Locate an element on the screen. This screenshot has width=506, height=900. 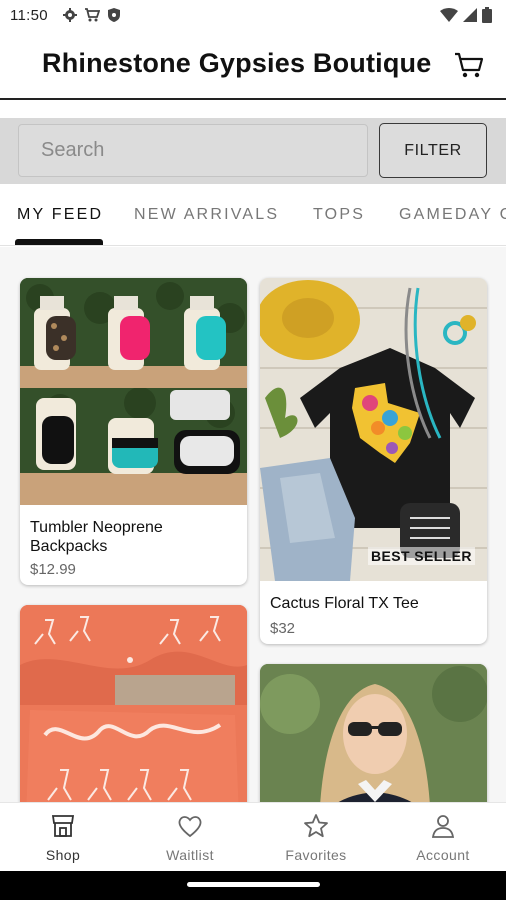
header-divider is located at coordinates (253, 99).